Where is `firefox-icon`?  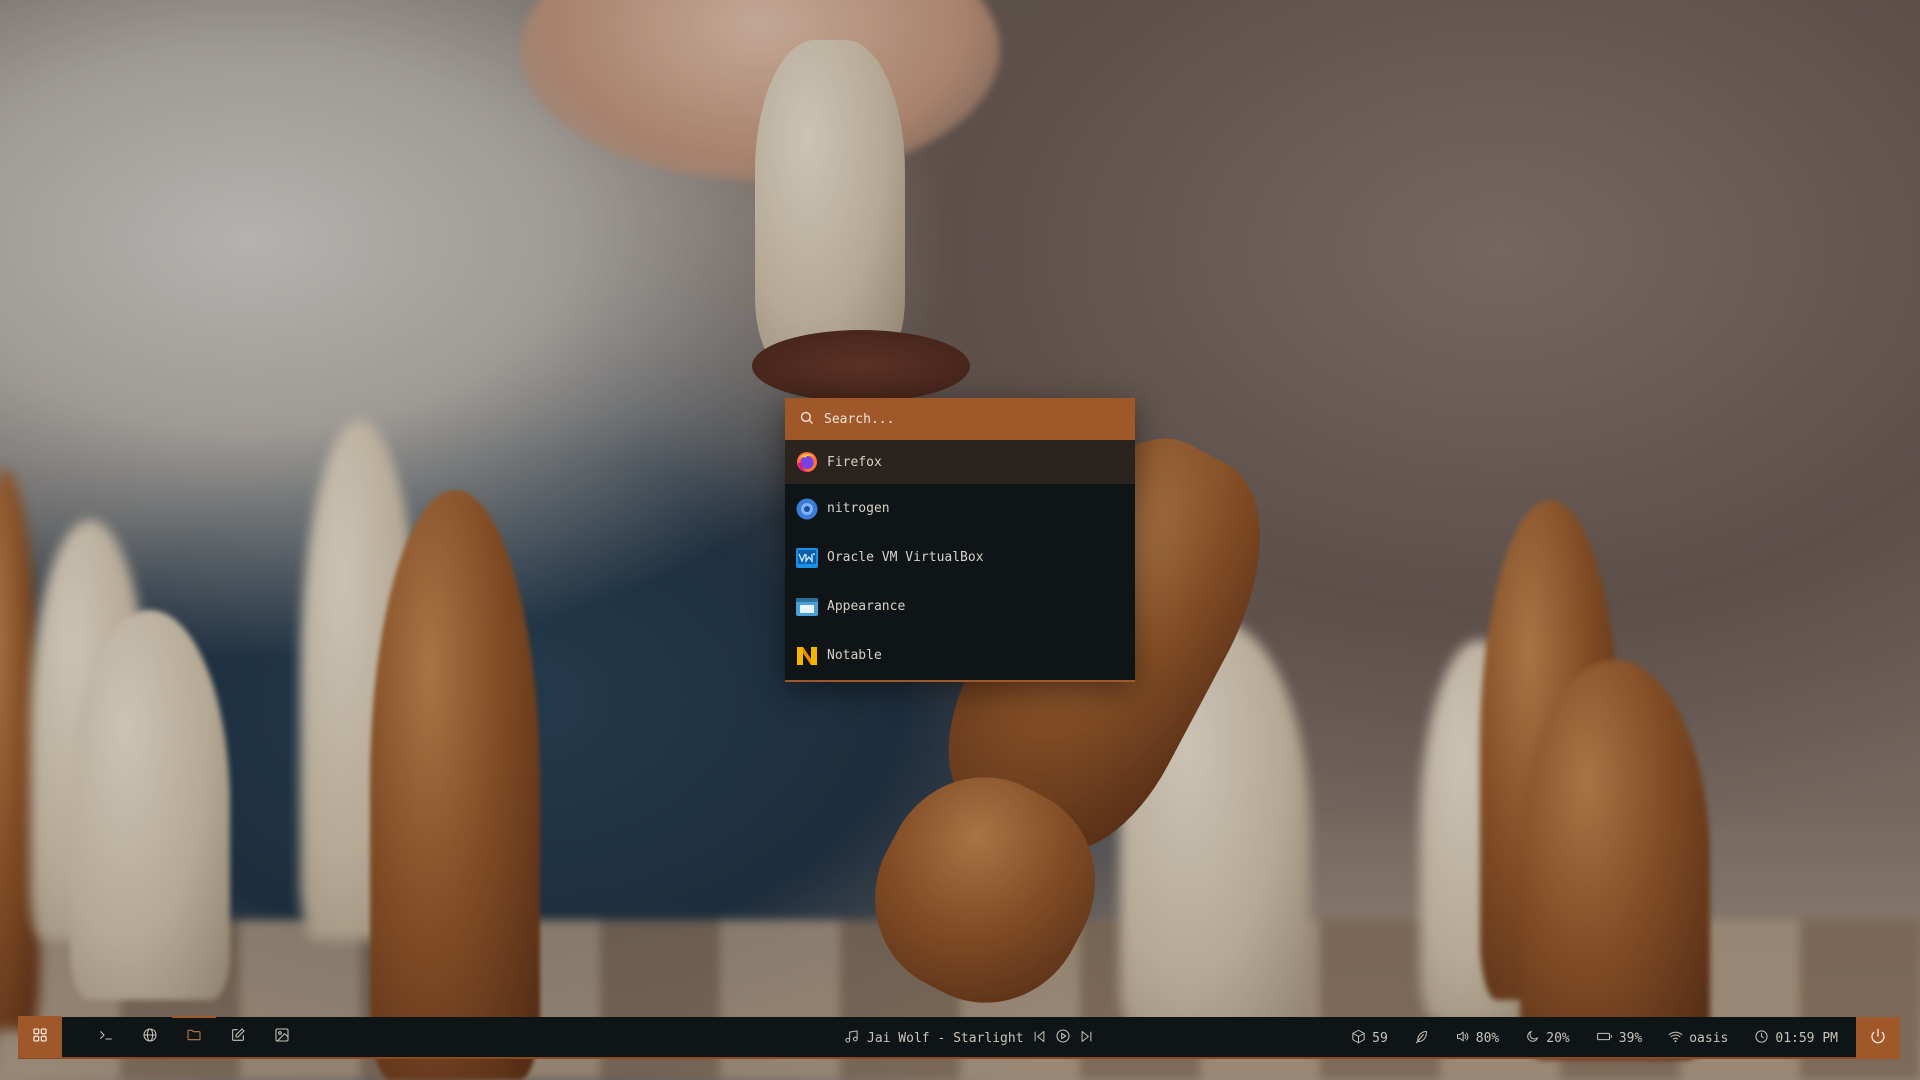
firefox-icon is located at coordinates (807, 462).